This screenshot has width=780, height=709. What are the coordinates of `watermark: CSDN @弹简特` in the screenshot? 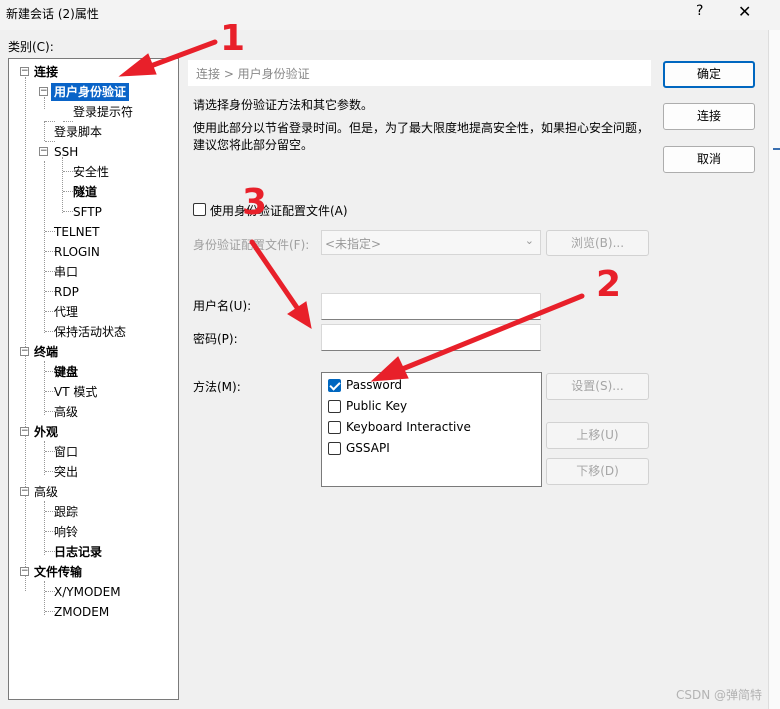 It's located at (719, 695).